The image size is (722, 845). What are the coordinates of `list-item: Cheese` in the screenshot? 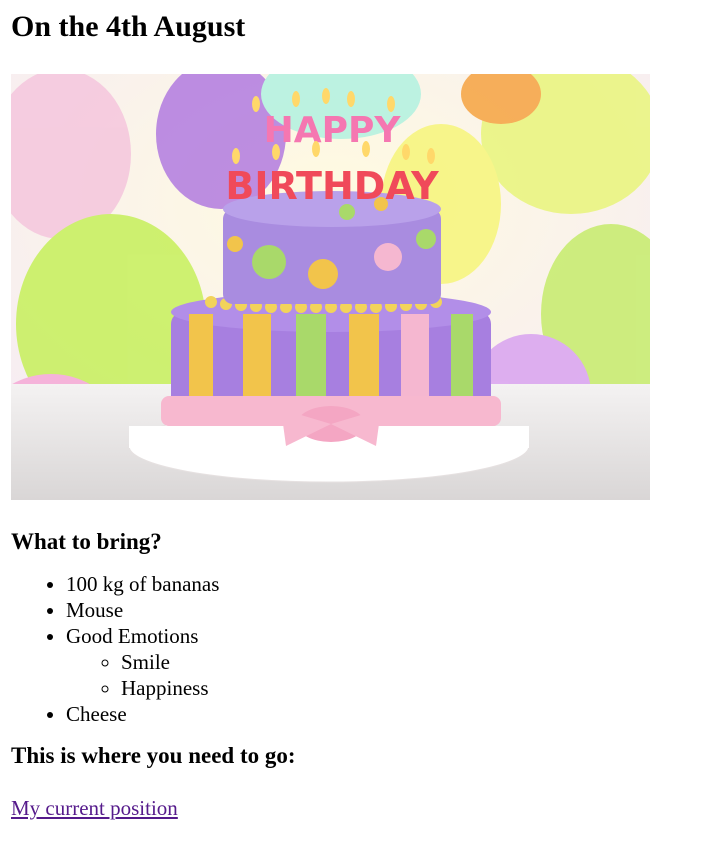 It's located at (388, 714).